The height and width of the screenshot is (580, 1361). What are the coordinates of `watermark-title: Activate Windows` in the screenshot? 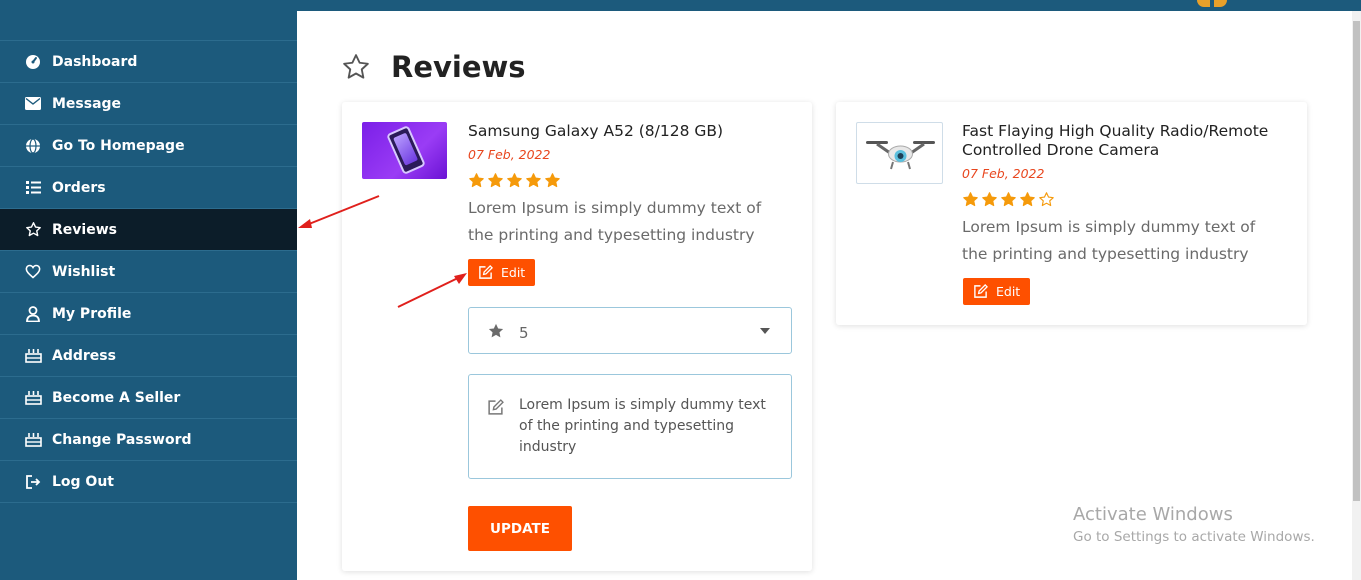 It's located at (1153, 514).